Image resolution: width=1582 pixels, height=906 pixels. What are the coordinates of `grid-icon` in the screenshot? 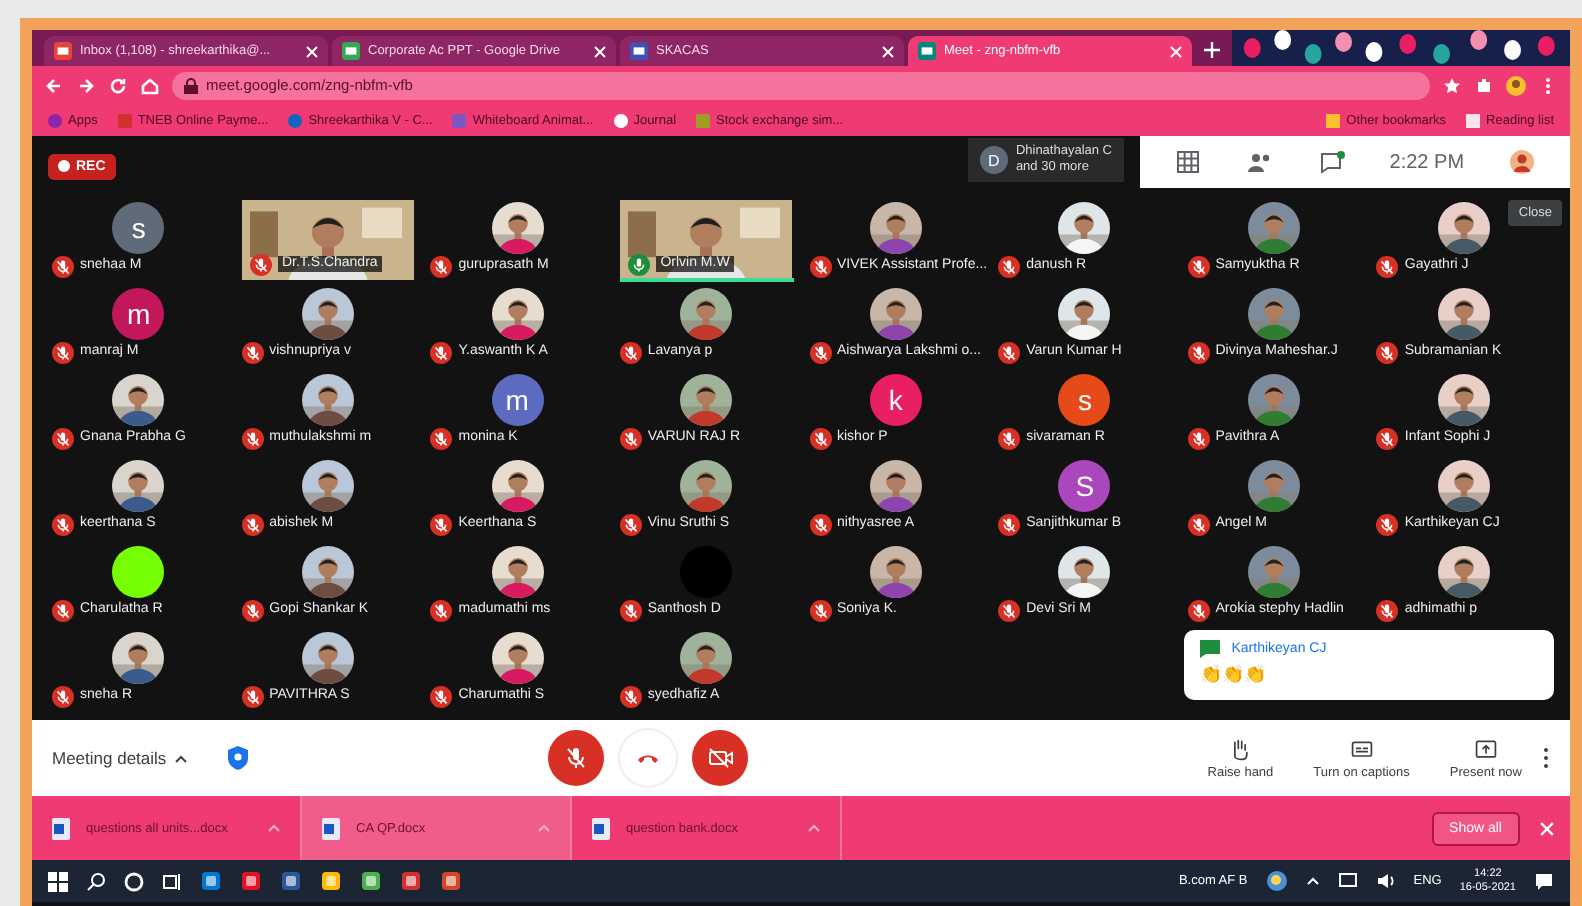 It's located at (1187, 162).